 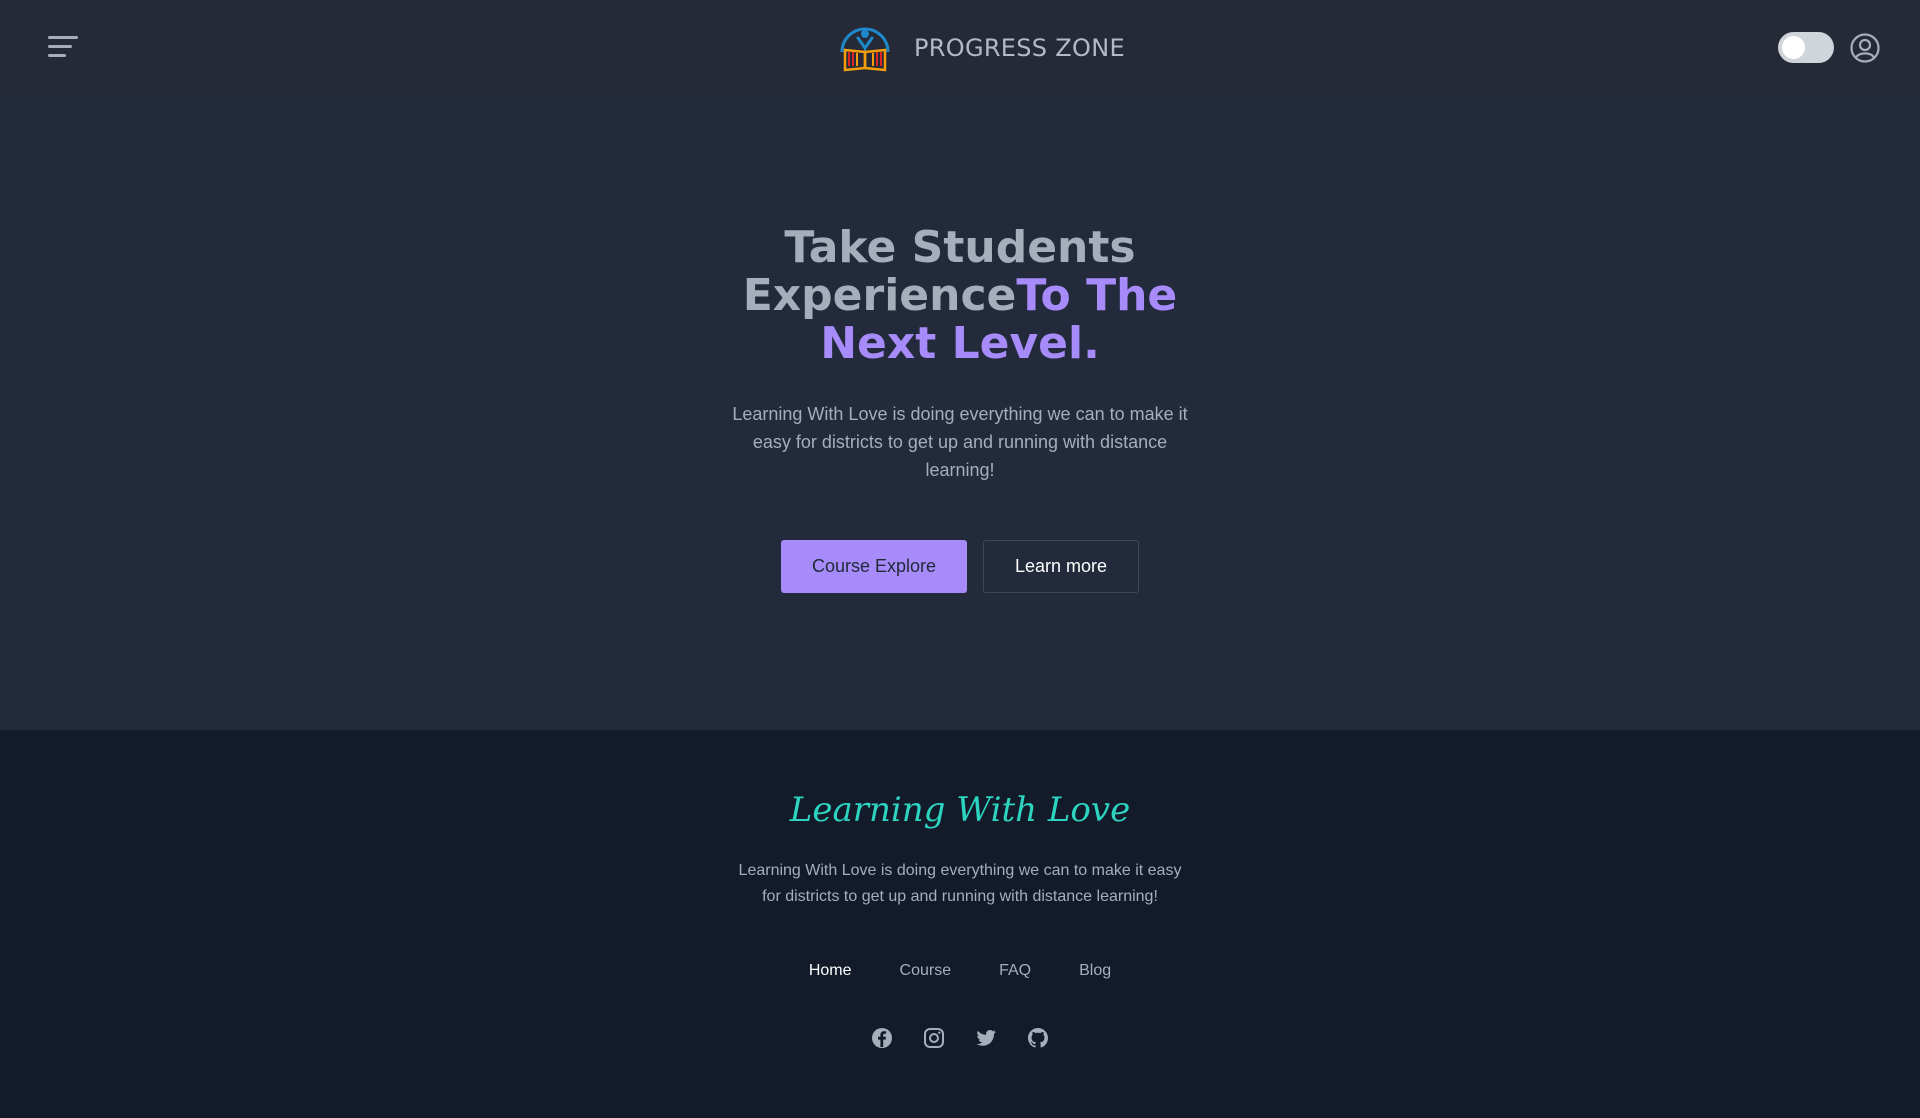 What do you see at coordinates (1806, 47) in the screenshot?
I see `theme-toggle` at bounding box center [1806, 47].